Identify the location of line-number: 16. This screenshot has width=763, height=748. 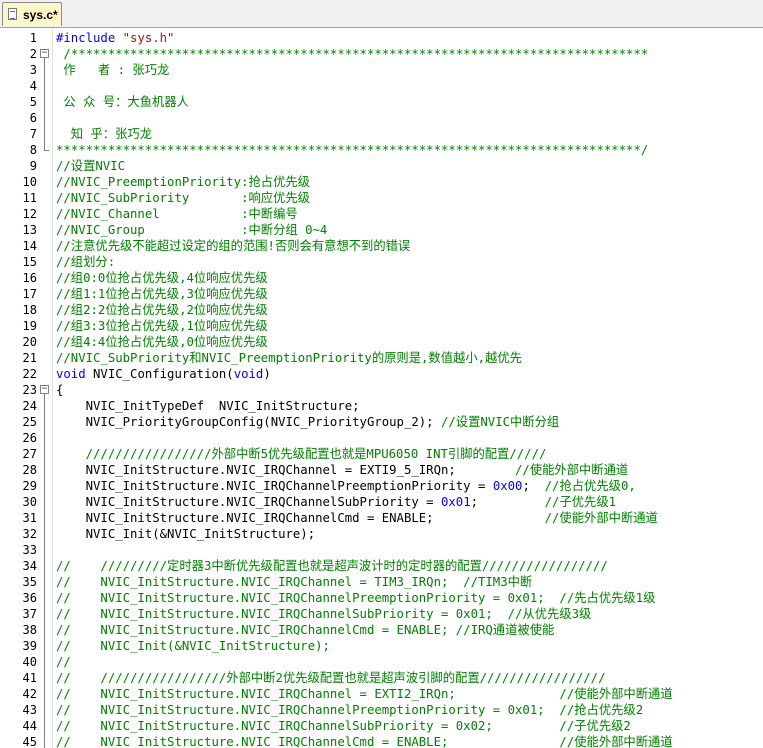
(29, 278).